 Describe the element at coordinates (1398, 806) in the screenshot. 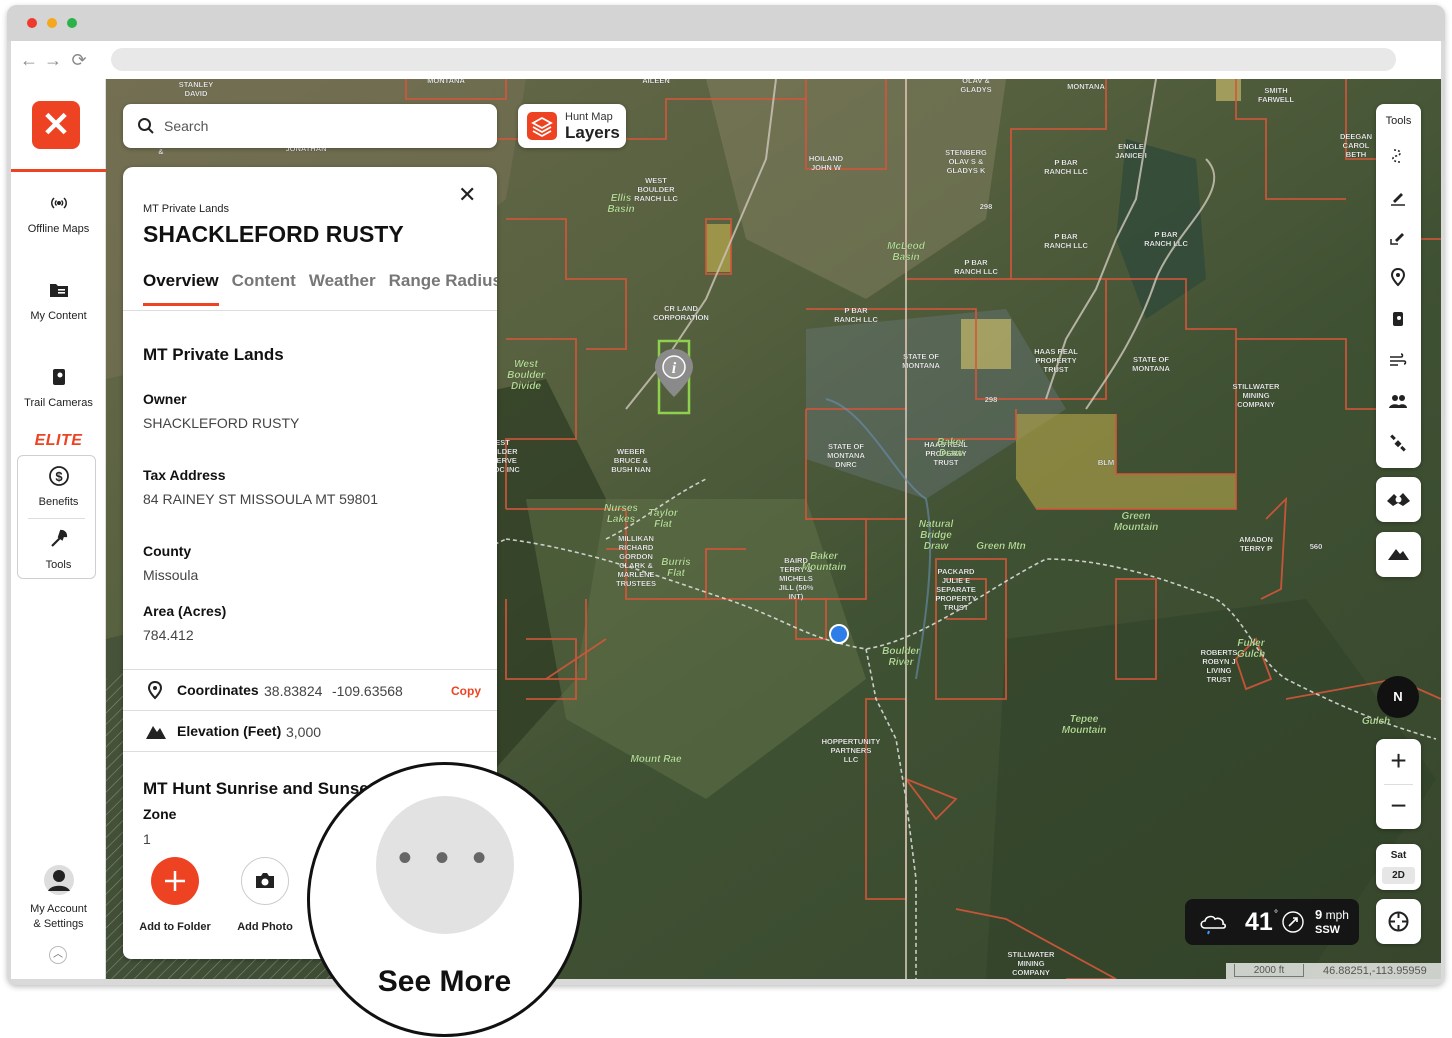

I see `zoom-out-button: −` at that location.